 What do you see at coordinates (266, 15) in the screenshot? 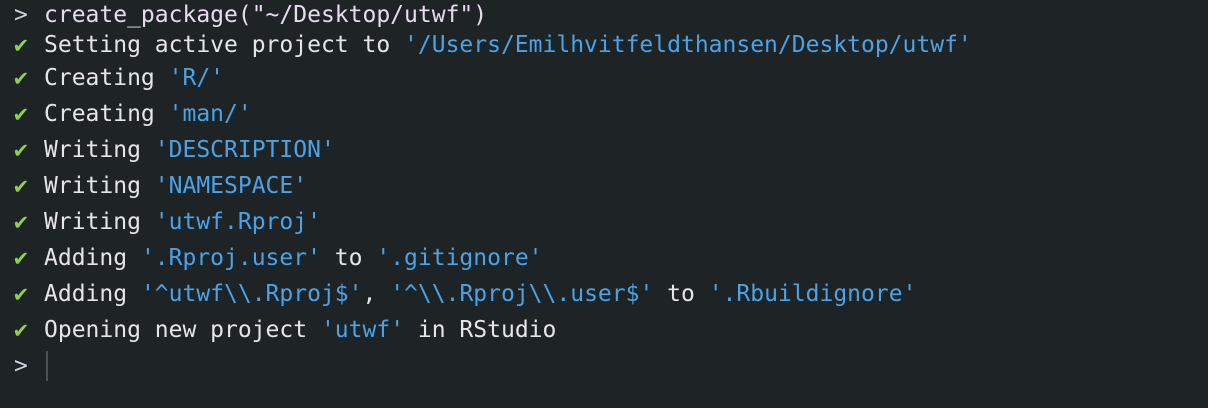
I see `command-text: create_package("~/Desktop/utwf")` at bounding box center [266, 15].